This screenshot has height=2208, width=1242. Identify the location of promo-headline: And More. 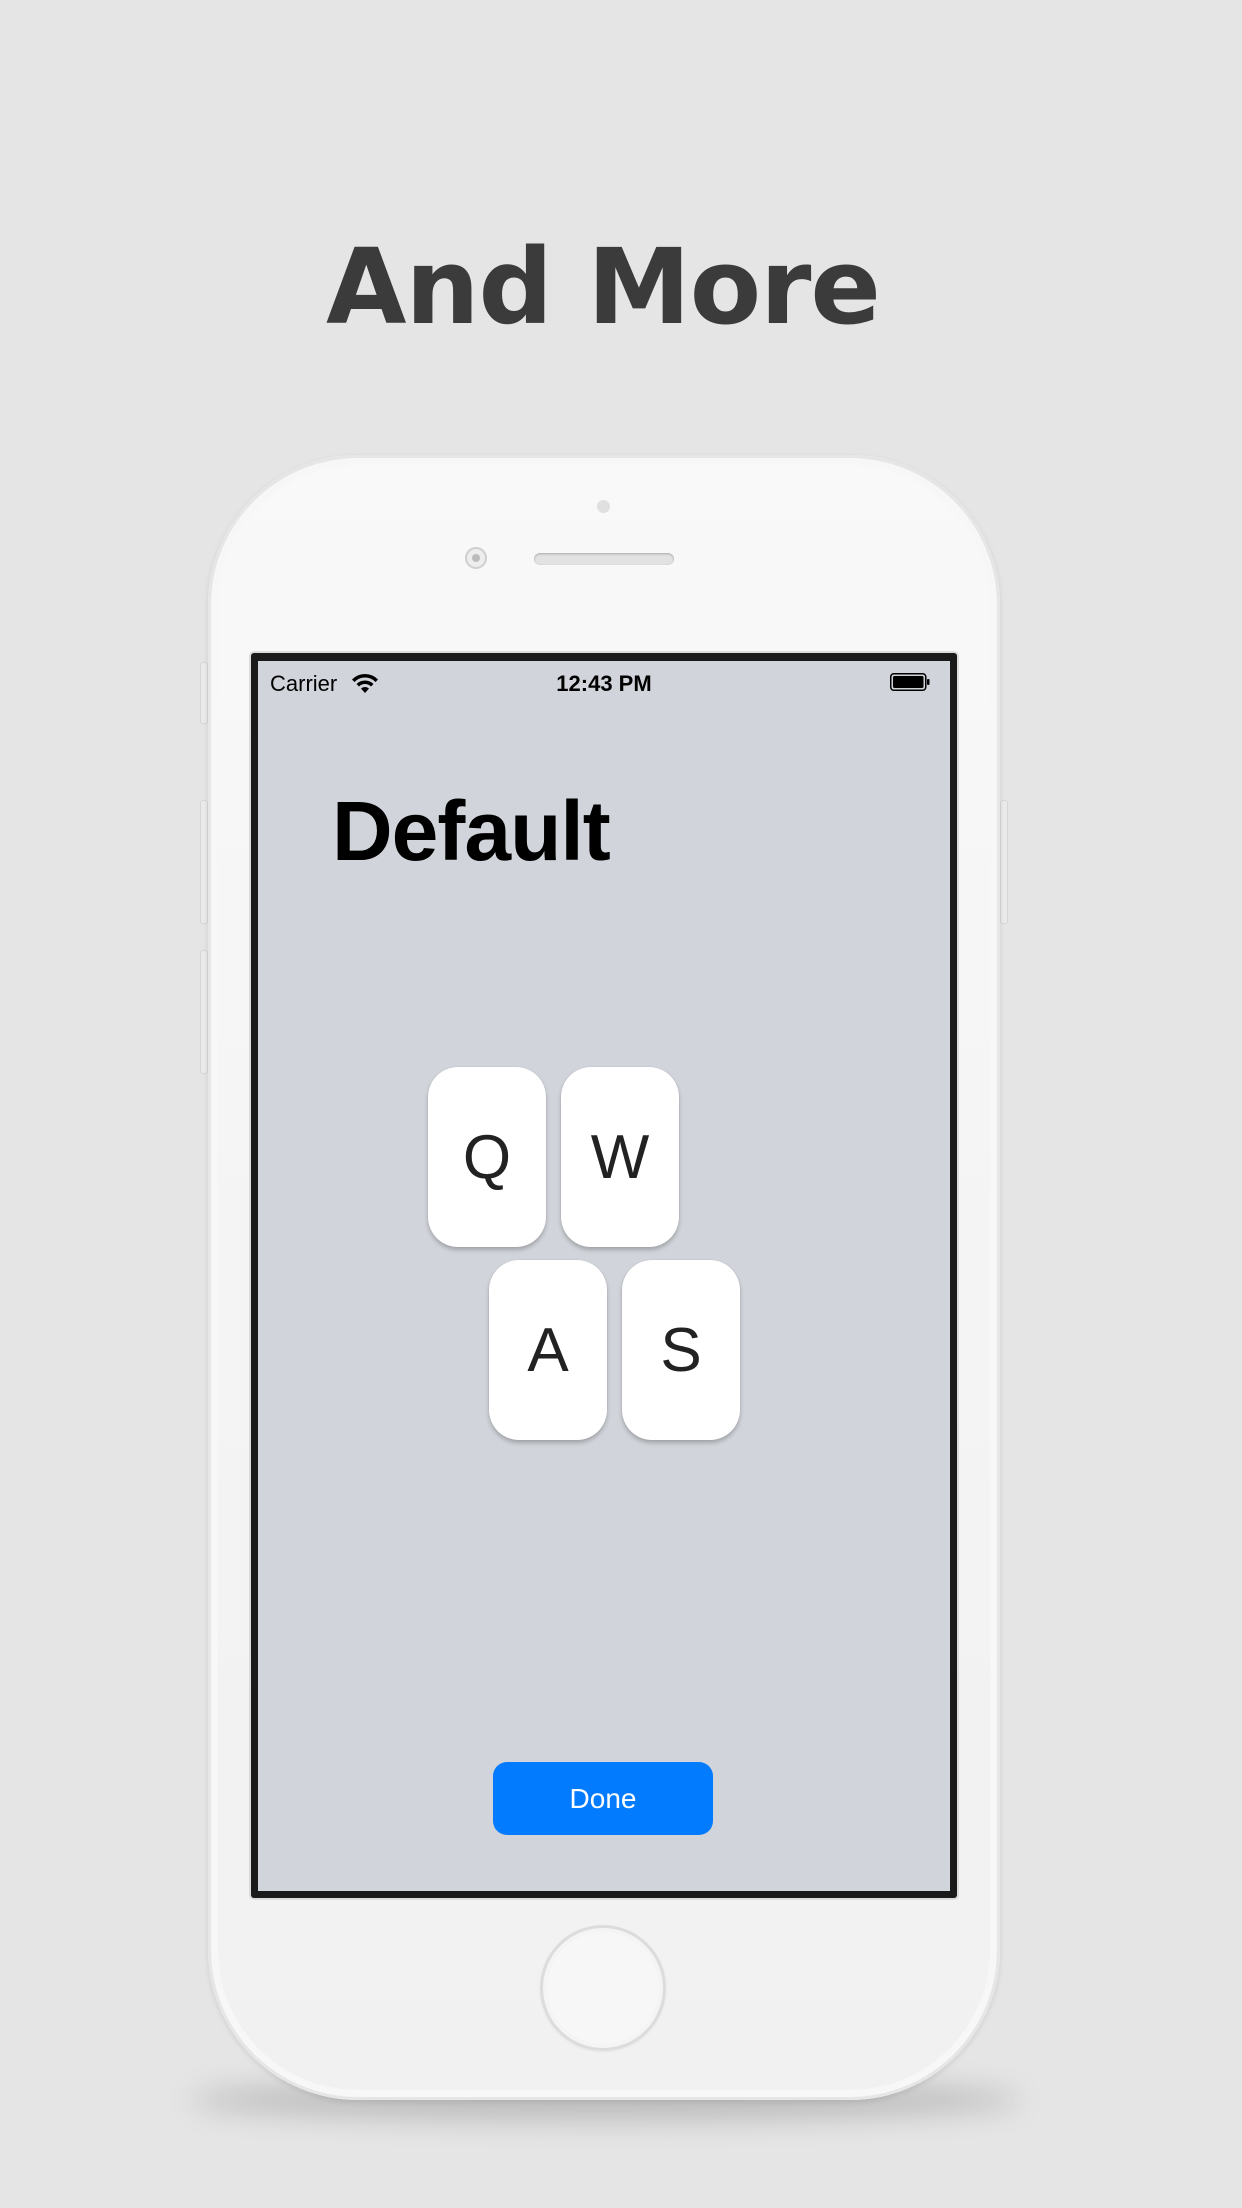
(603, 287).